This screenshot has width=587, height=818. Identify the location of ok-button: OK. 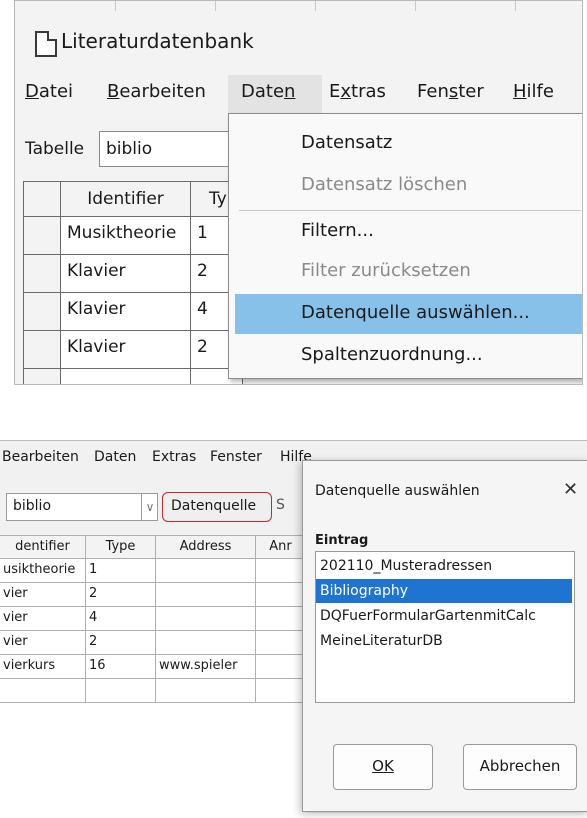
(383, 767).